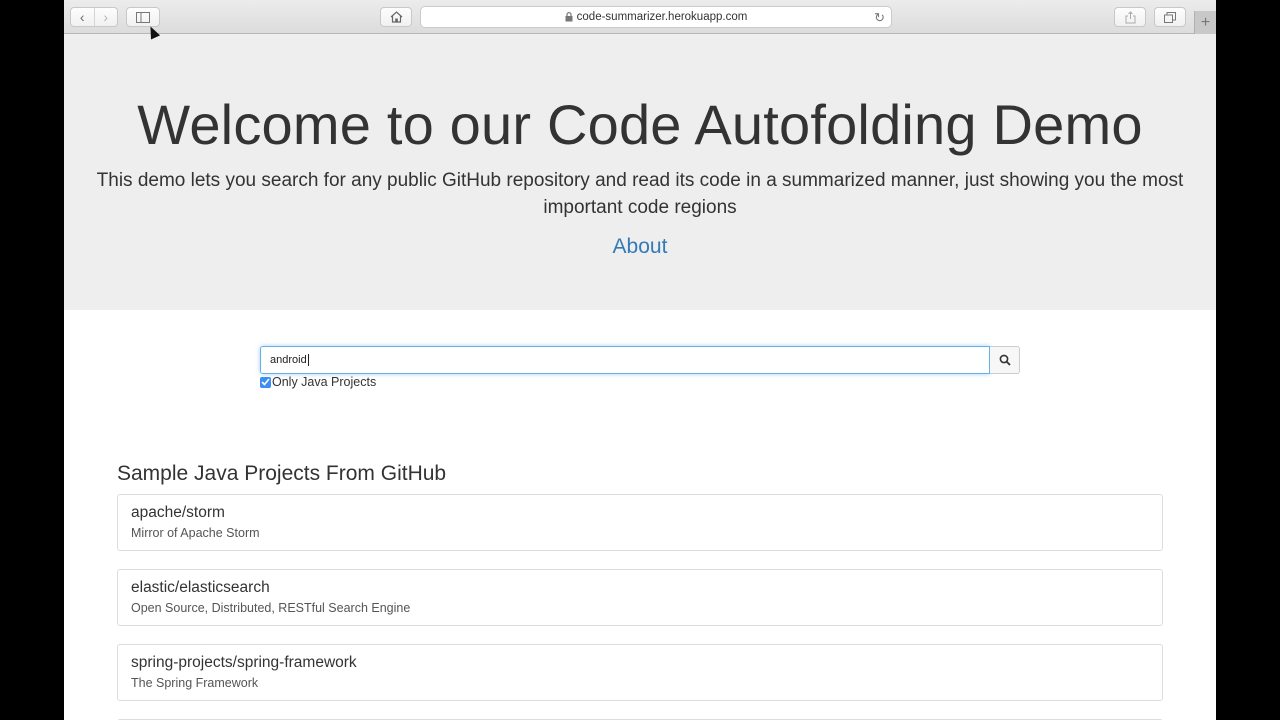 The height and width of the screenshot is (720, 1280). Describe the element at coordinates (282, 473) in the screenshot. I see `samples-heading: Sample Java Projects From GitHub` at that location.